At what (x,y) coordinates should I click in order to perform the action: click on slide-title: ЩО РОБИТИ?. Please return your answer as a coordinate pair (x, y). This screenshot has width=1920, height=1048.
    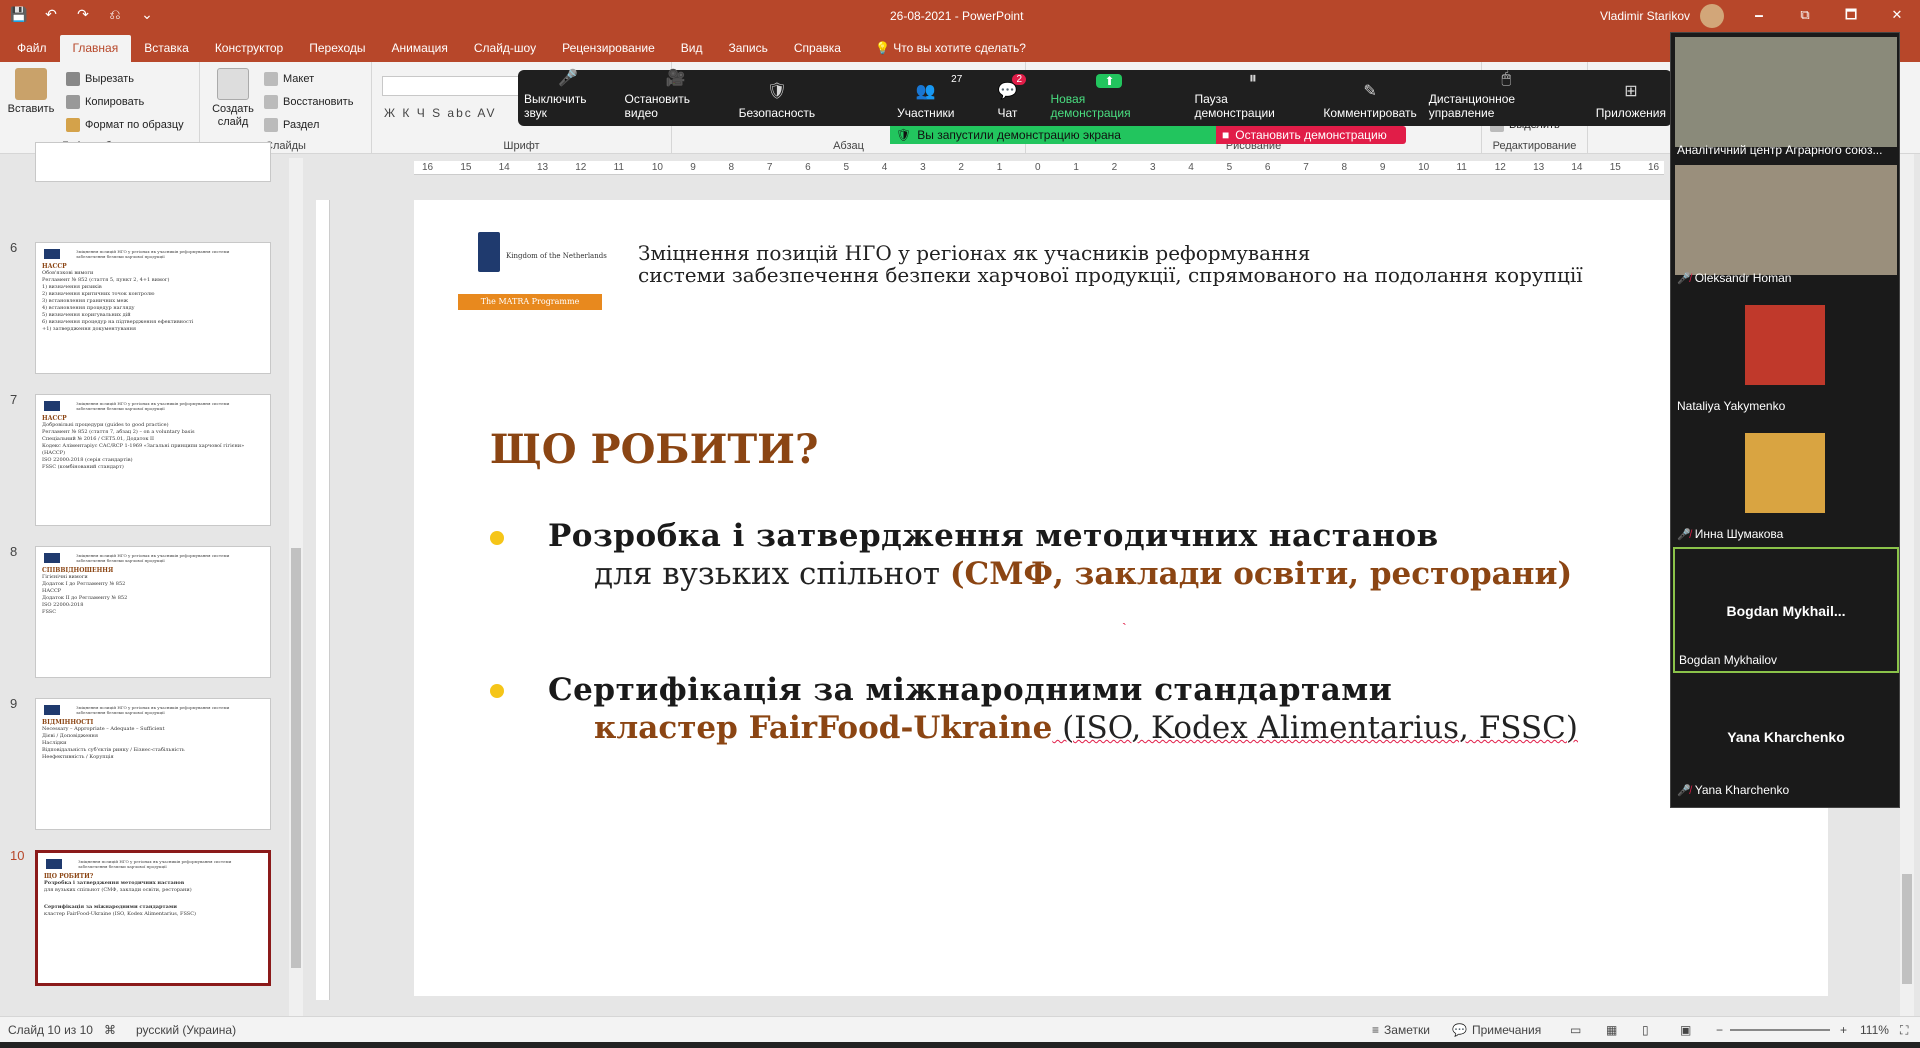
    Looking at the image, I should click on (654, 449).